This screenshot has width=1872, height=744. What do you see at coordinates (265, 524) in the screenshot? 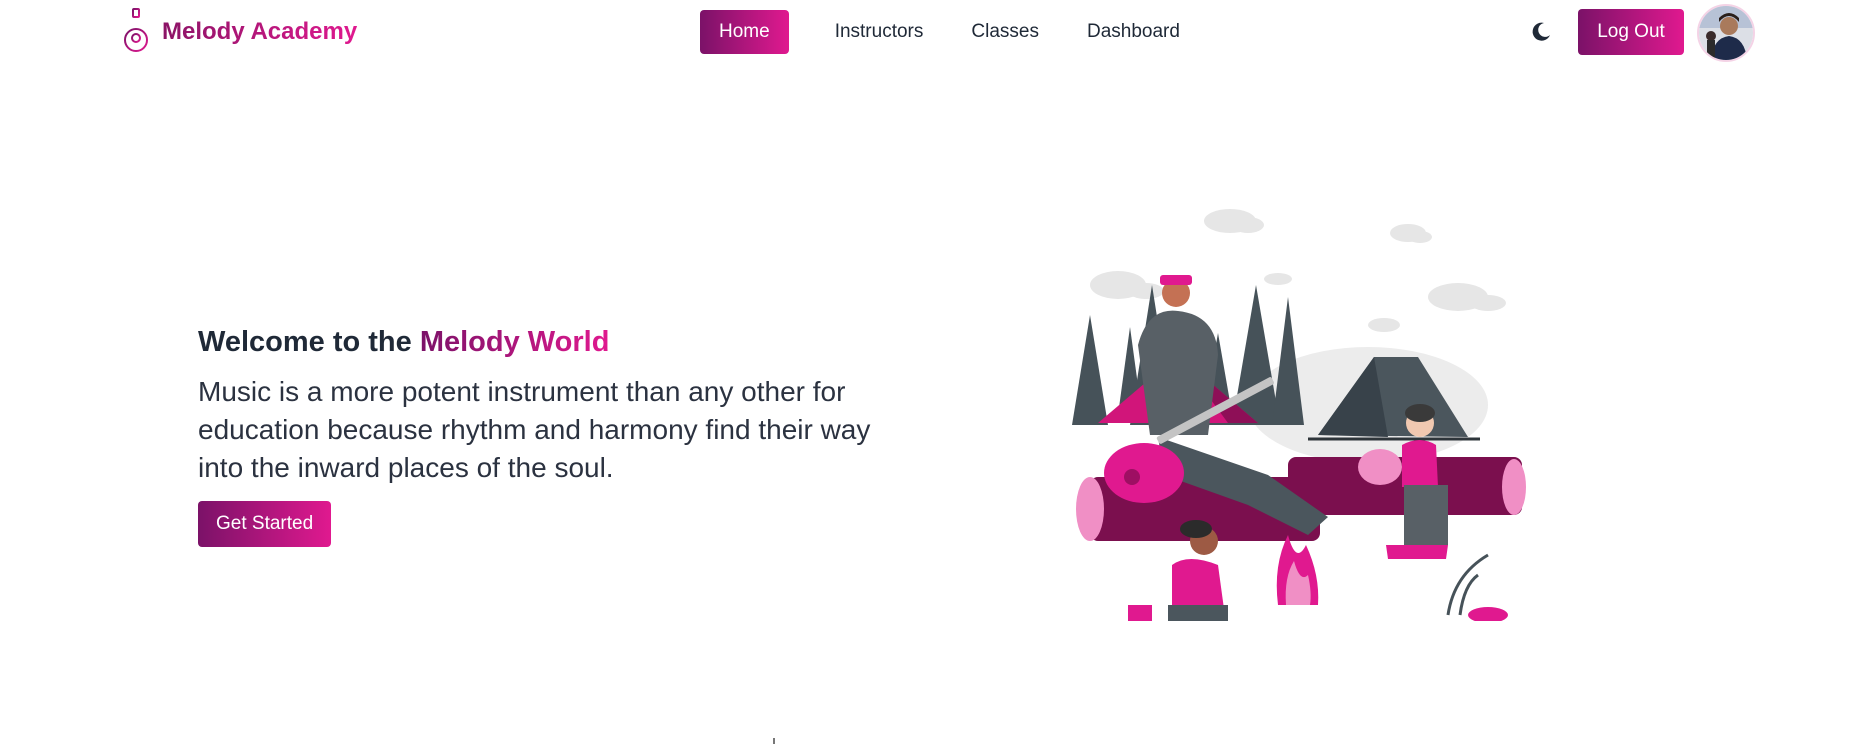
I see `get-started-button: Get Started` at bounding box center [265, 524].